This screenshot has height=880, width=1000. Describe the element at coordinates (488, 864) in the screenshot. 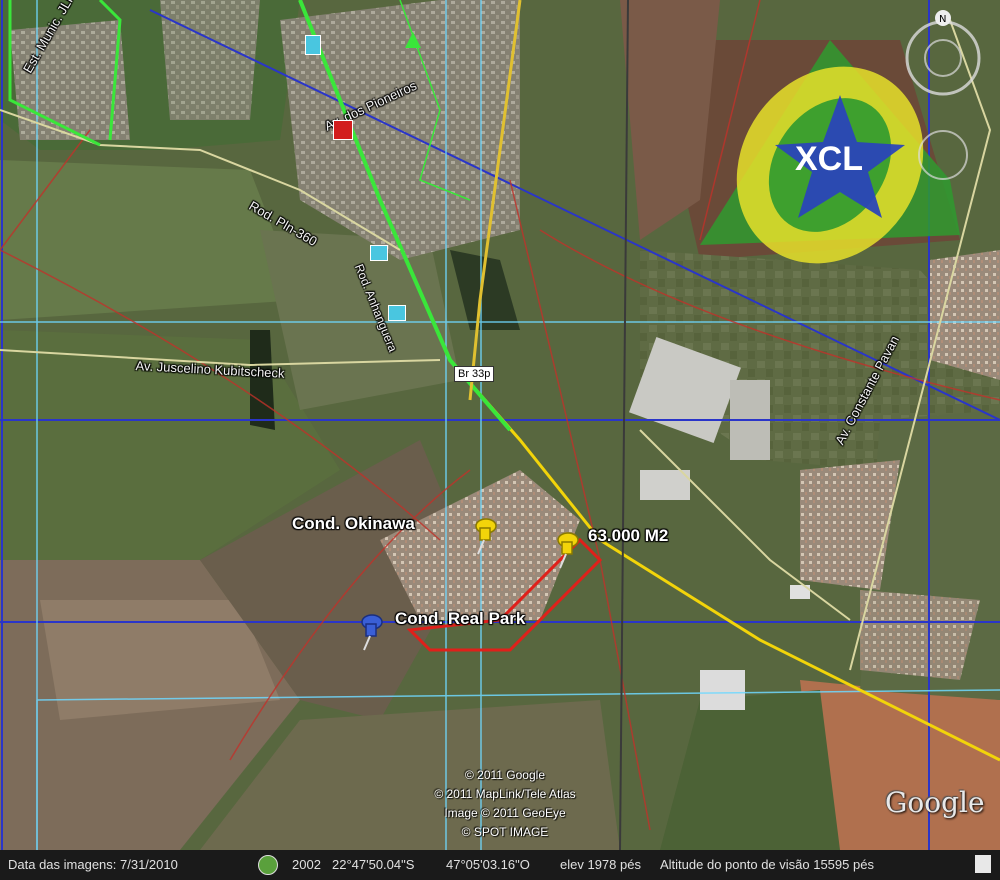

I see `longitude-readout: 47°05'03.16"O` at that location.